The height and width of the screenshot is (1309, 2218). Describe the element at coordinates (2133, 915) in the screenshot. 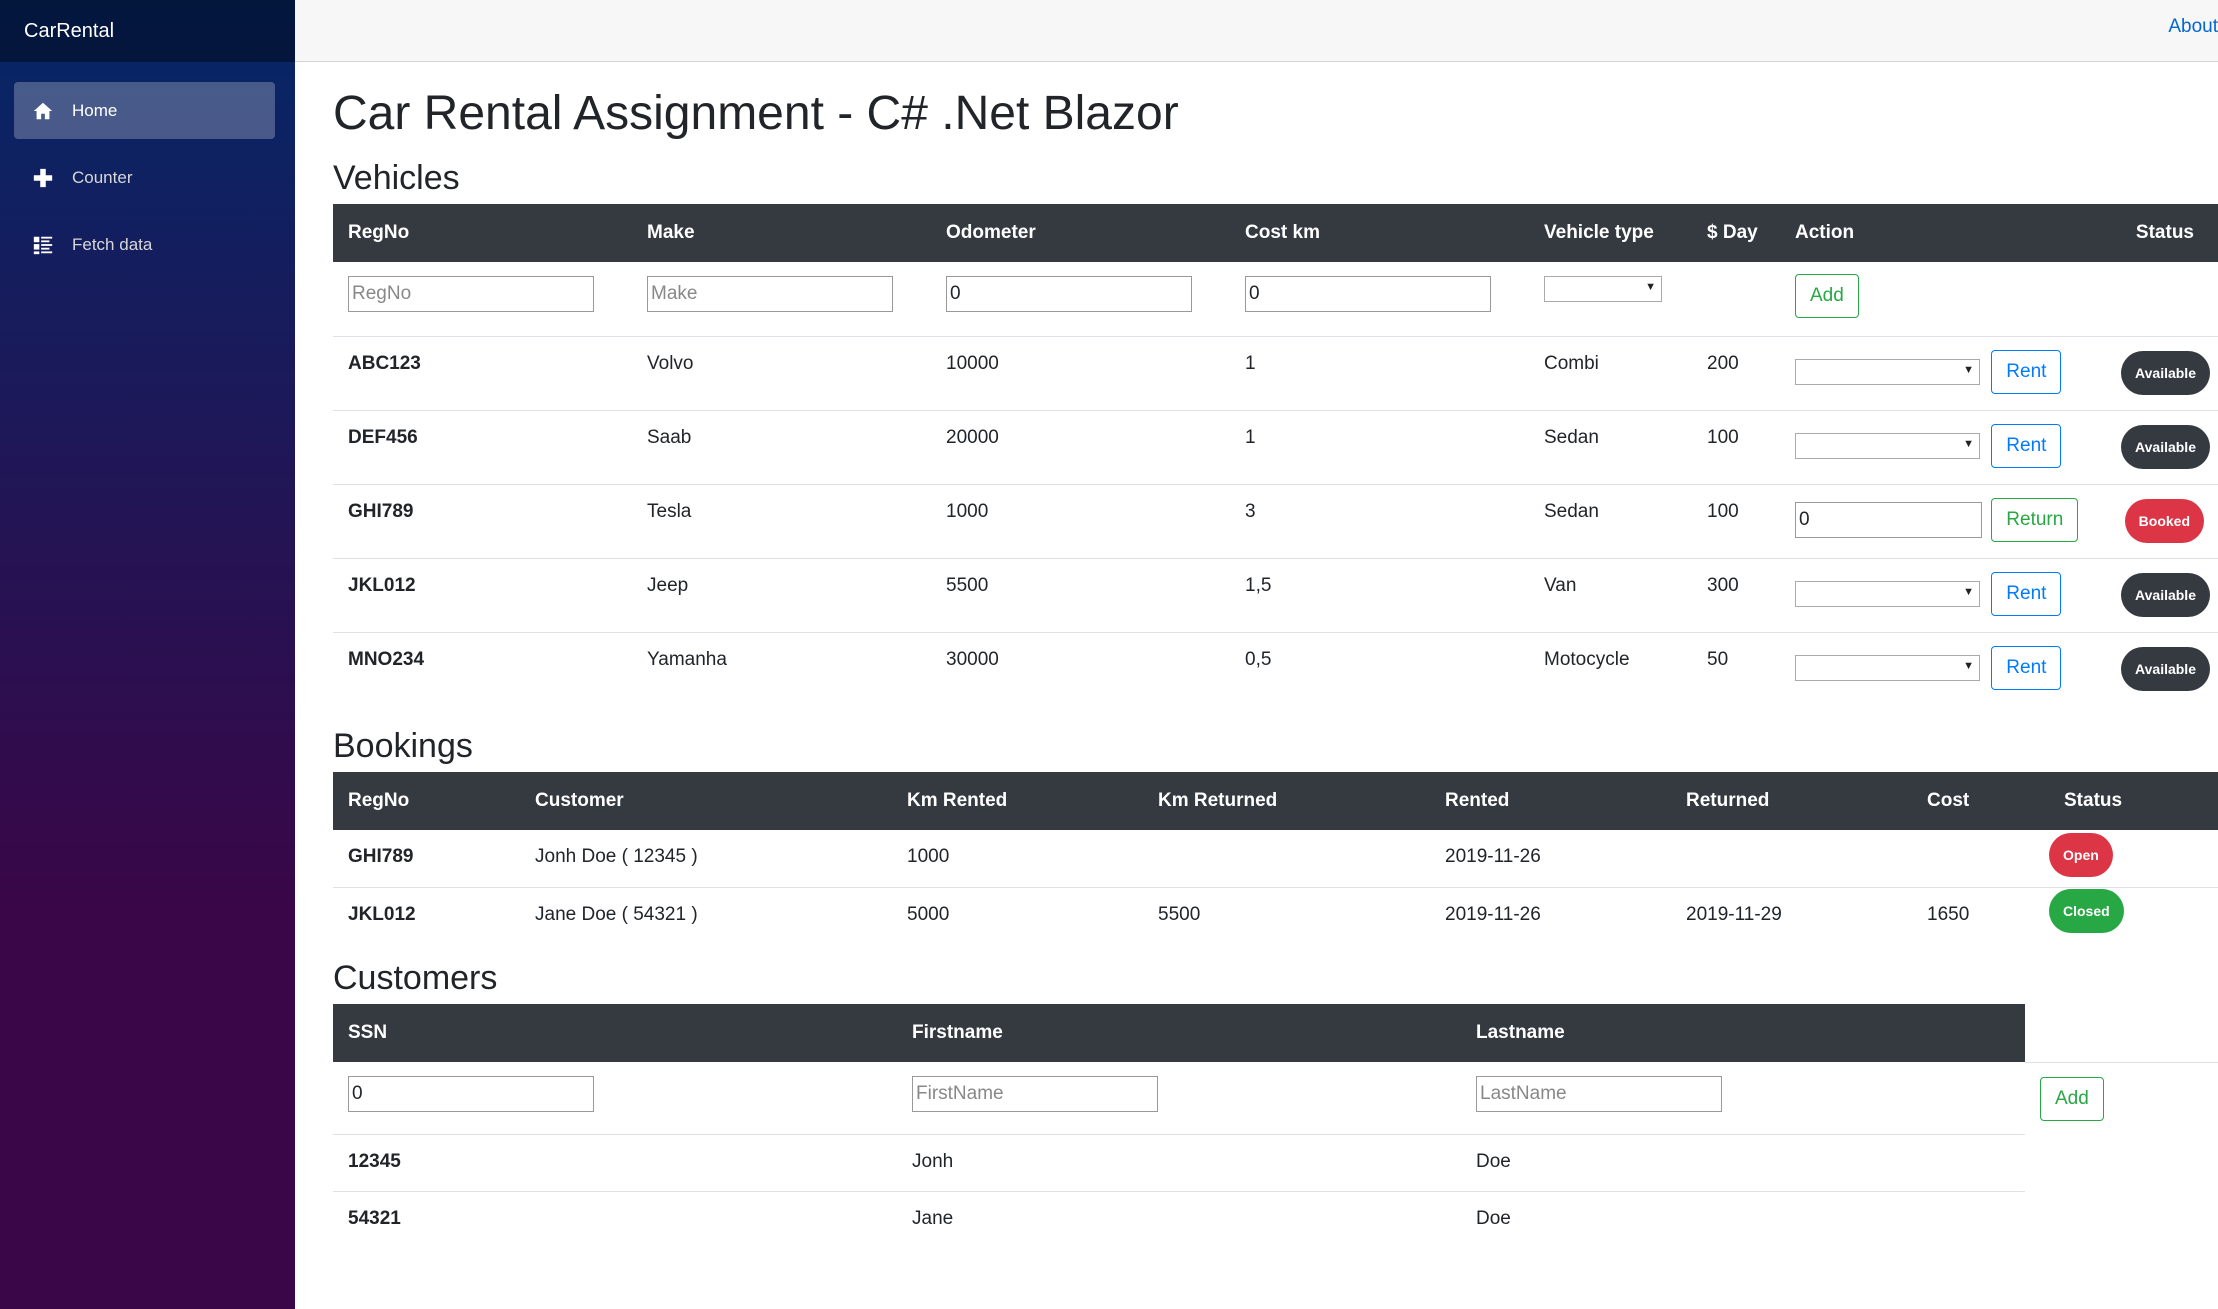

I see `status-cell: Closed` at that location.